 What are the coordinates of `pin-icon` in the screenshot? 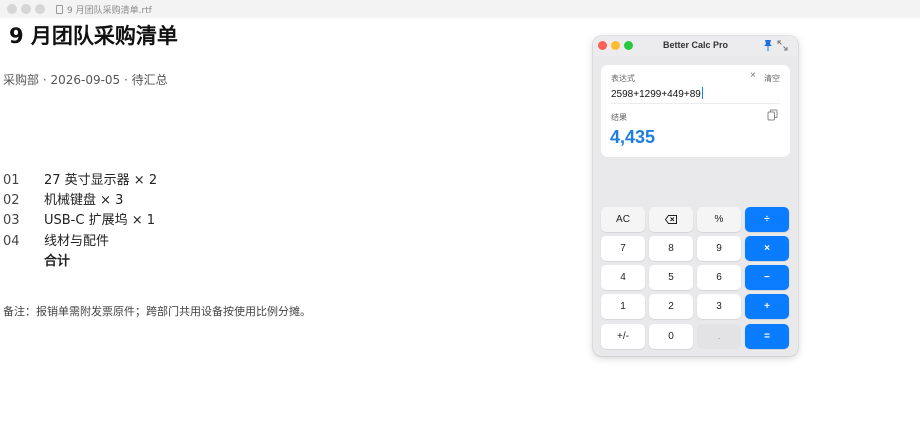 It's located at (768, 45).